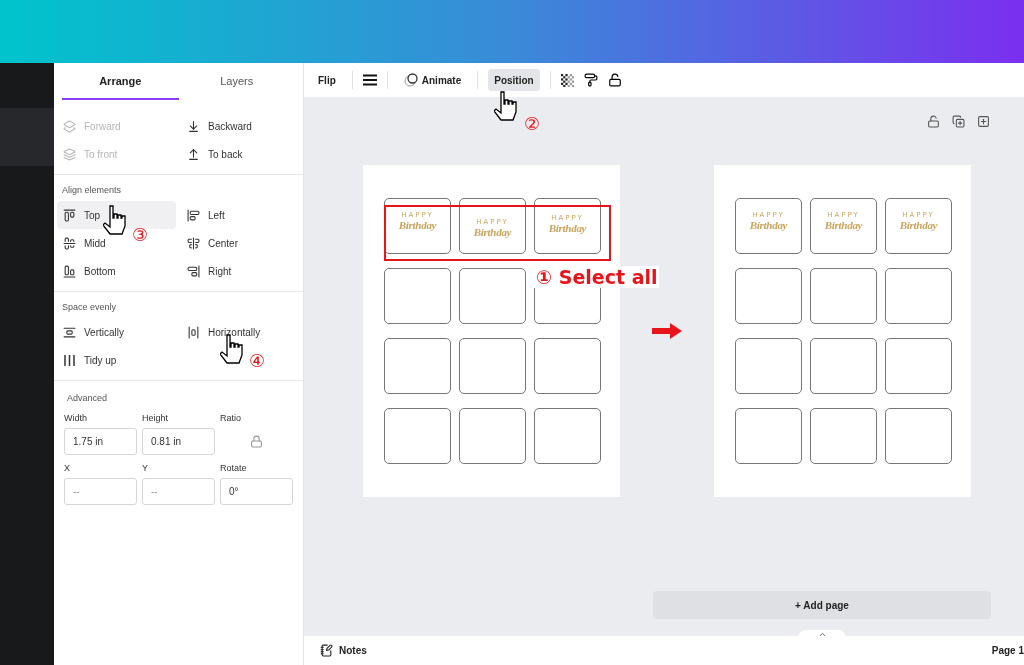 The image size is (1024, 665). What do you see at coordinates (240, 215) in the screenshot?
I see `align-option: Left` at bounding box center [240, 215].